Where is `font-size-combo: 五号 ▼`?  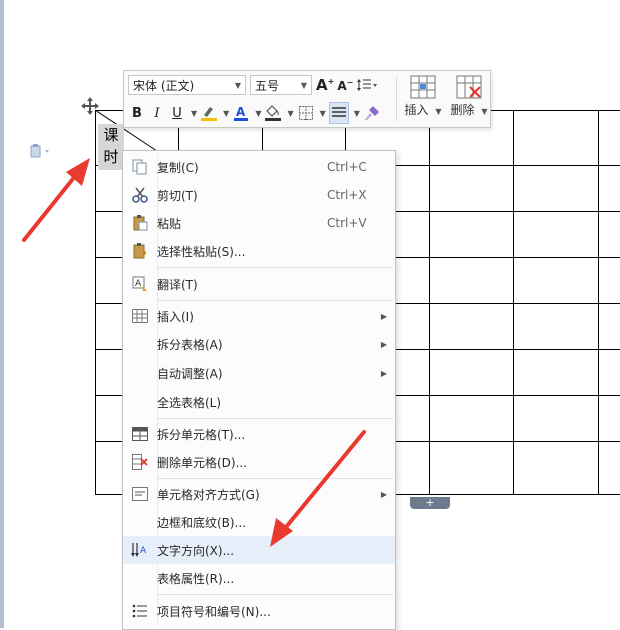 font-size-combo: 五号 ▼ is located at coordinates (281, 85).